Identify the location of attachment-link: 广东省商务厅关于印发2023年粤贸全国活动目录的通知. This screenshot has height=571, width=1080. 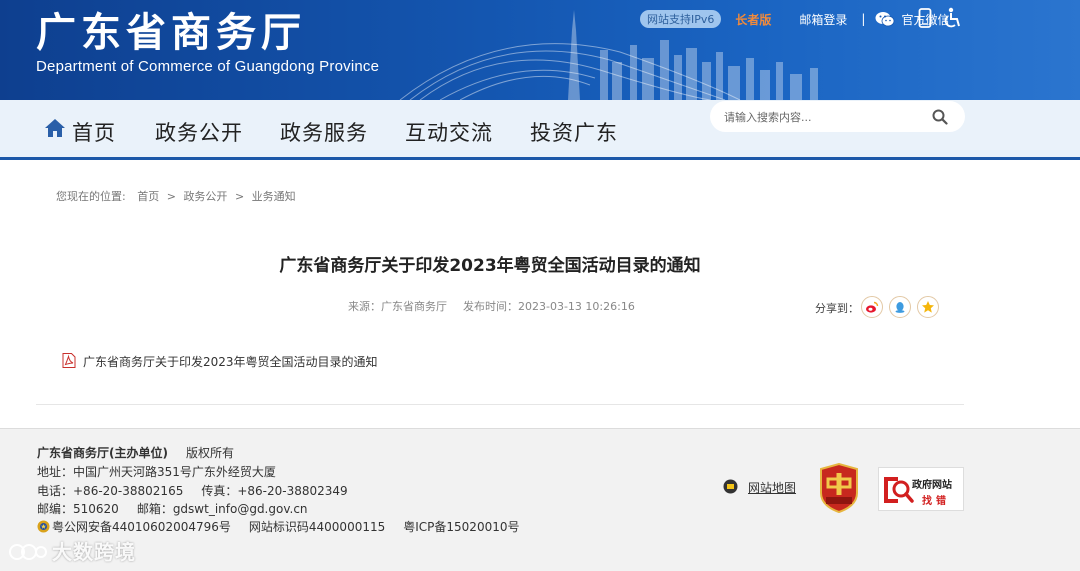
(230, 361).